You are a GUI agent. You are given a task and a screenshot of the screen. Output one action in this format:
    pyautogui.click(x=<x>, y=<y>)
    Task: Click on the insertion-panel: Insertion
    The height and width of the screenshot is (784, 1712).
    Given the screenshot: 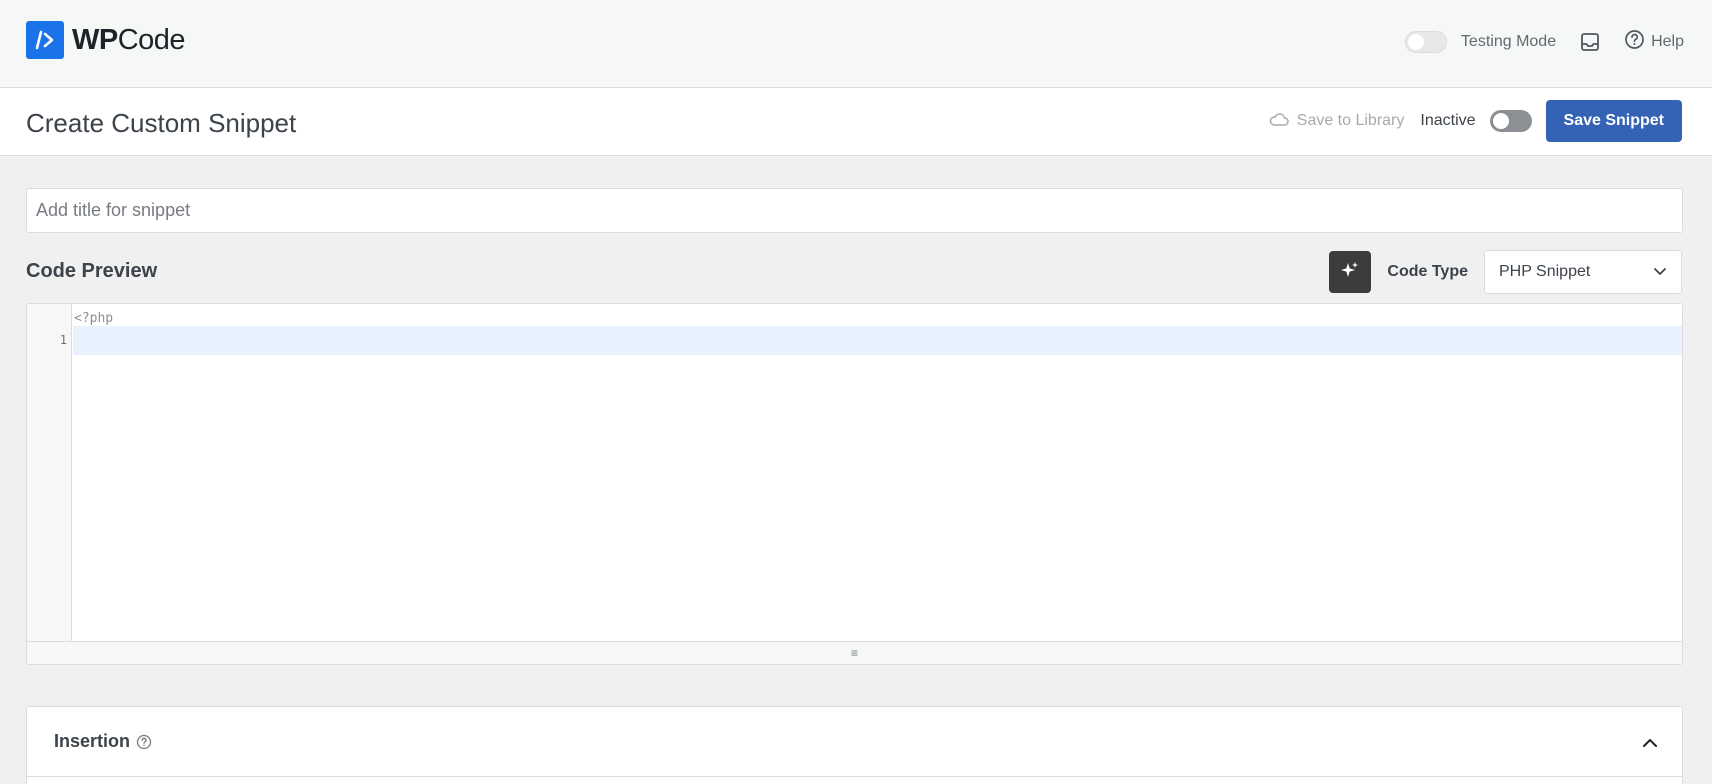 What is the action you would take?
    pyautogui.click(x=854, y=745)
    